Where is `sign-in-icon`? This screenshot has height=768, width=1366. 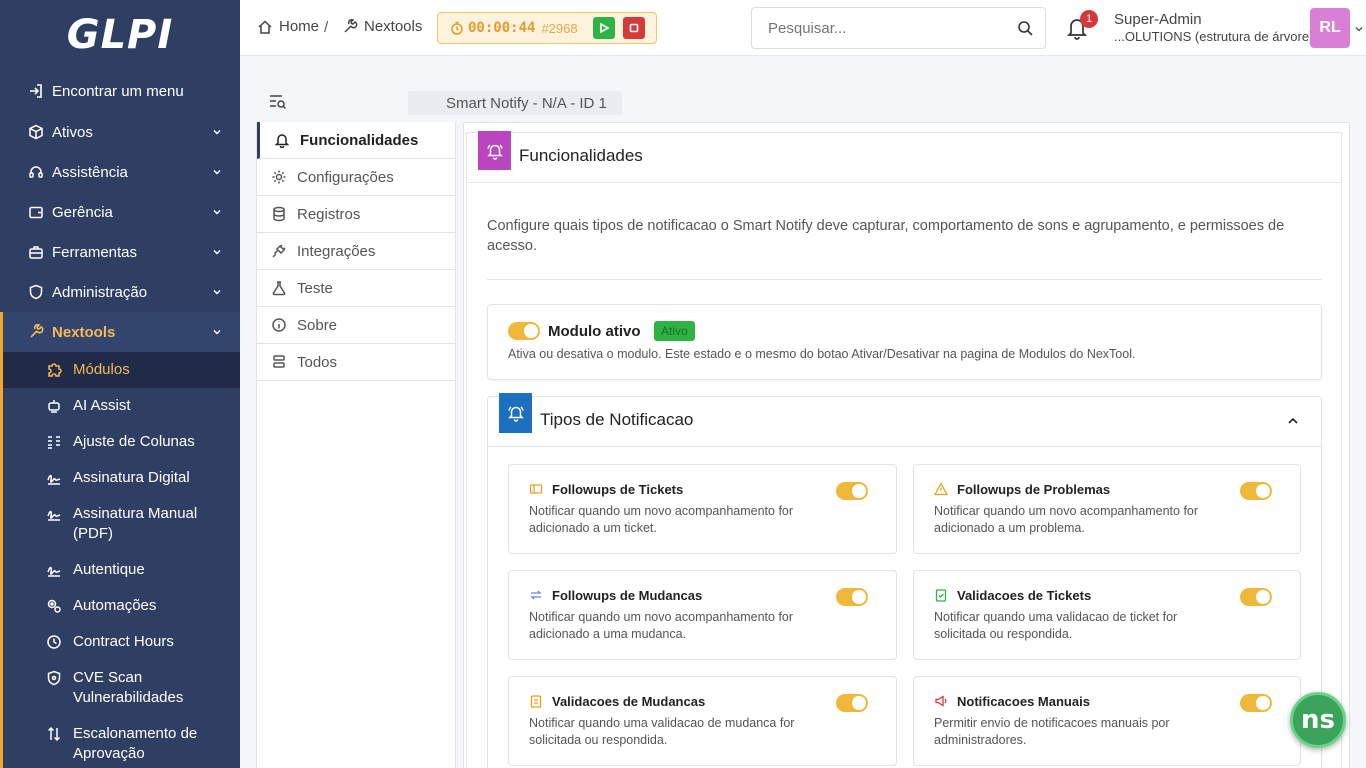 sign-in-icon is located at coordinates (36, 91).